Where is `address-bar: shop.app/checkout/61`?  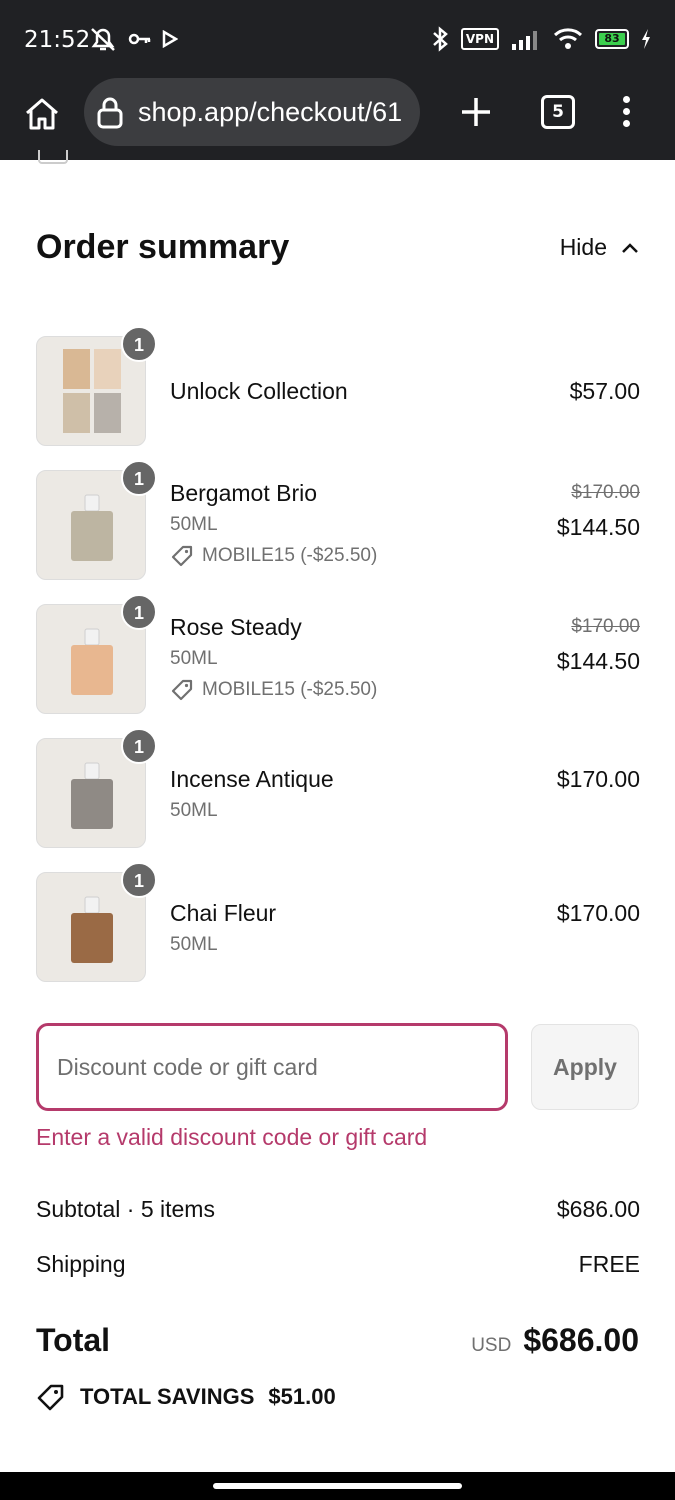 address-bar: shop.app/checkout/61 is located at coordinates (252, 112).